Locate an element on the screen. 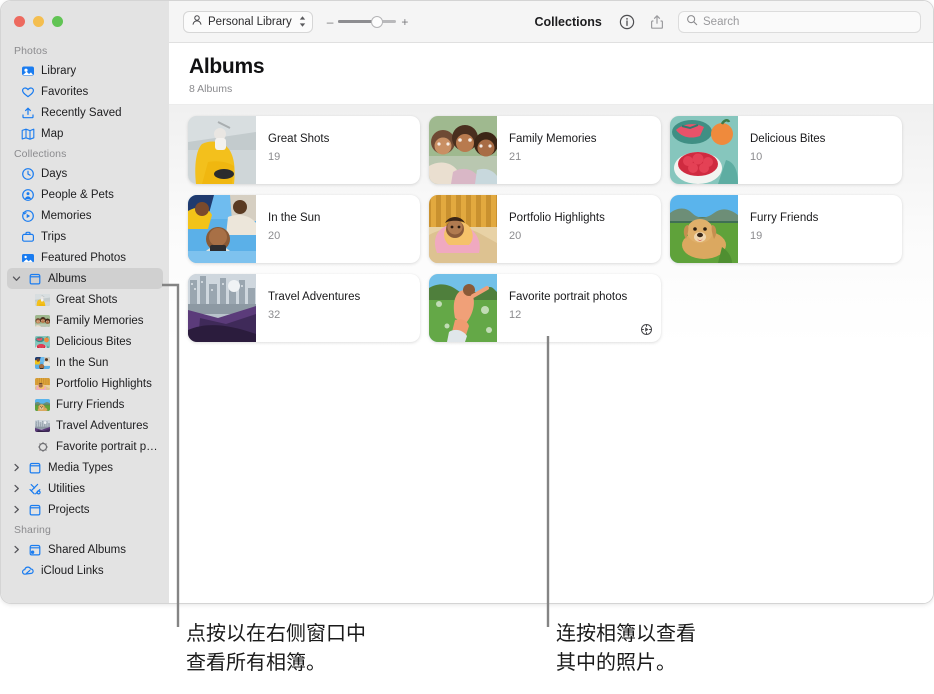 The image size is (934, 694). sidebar-item-memories: Memories is located at coordinates (85, 215).